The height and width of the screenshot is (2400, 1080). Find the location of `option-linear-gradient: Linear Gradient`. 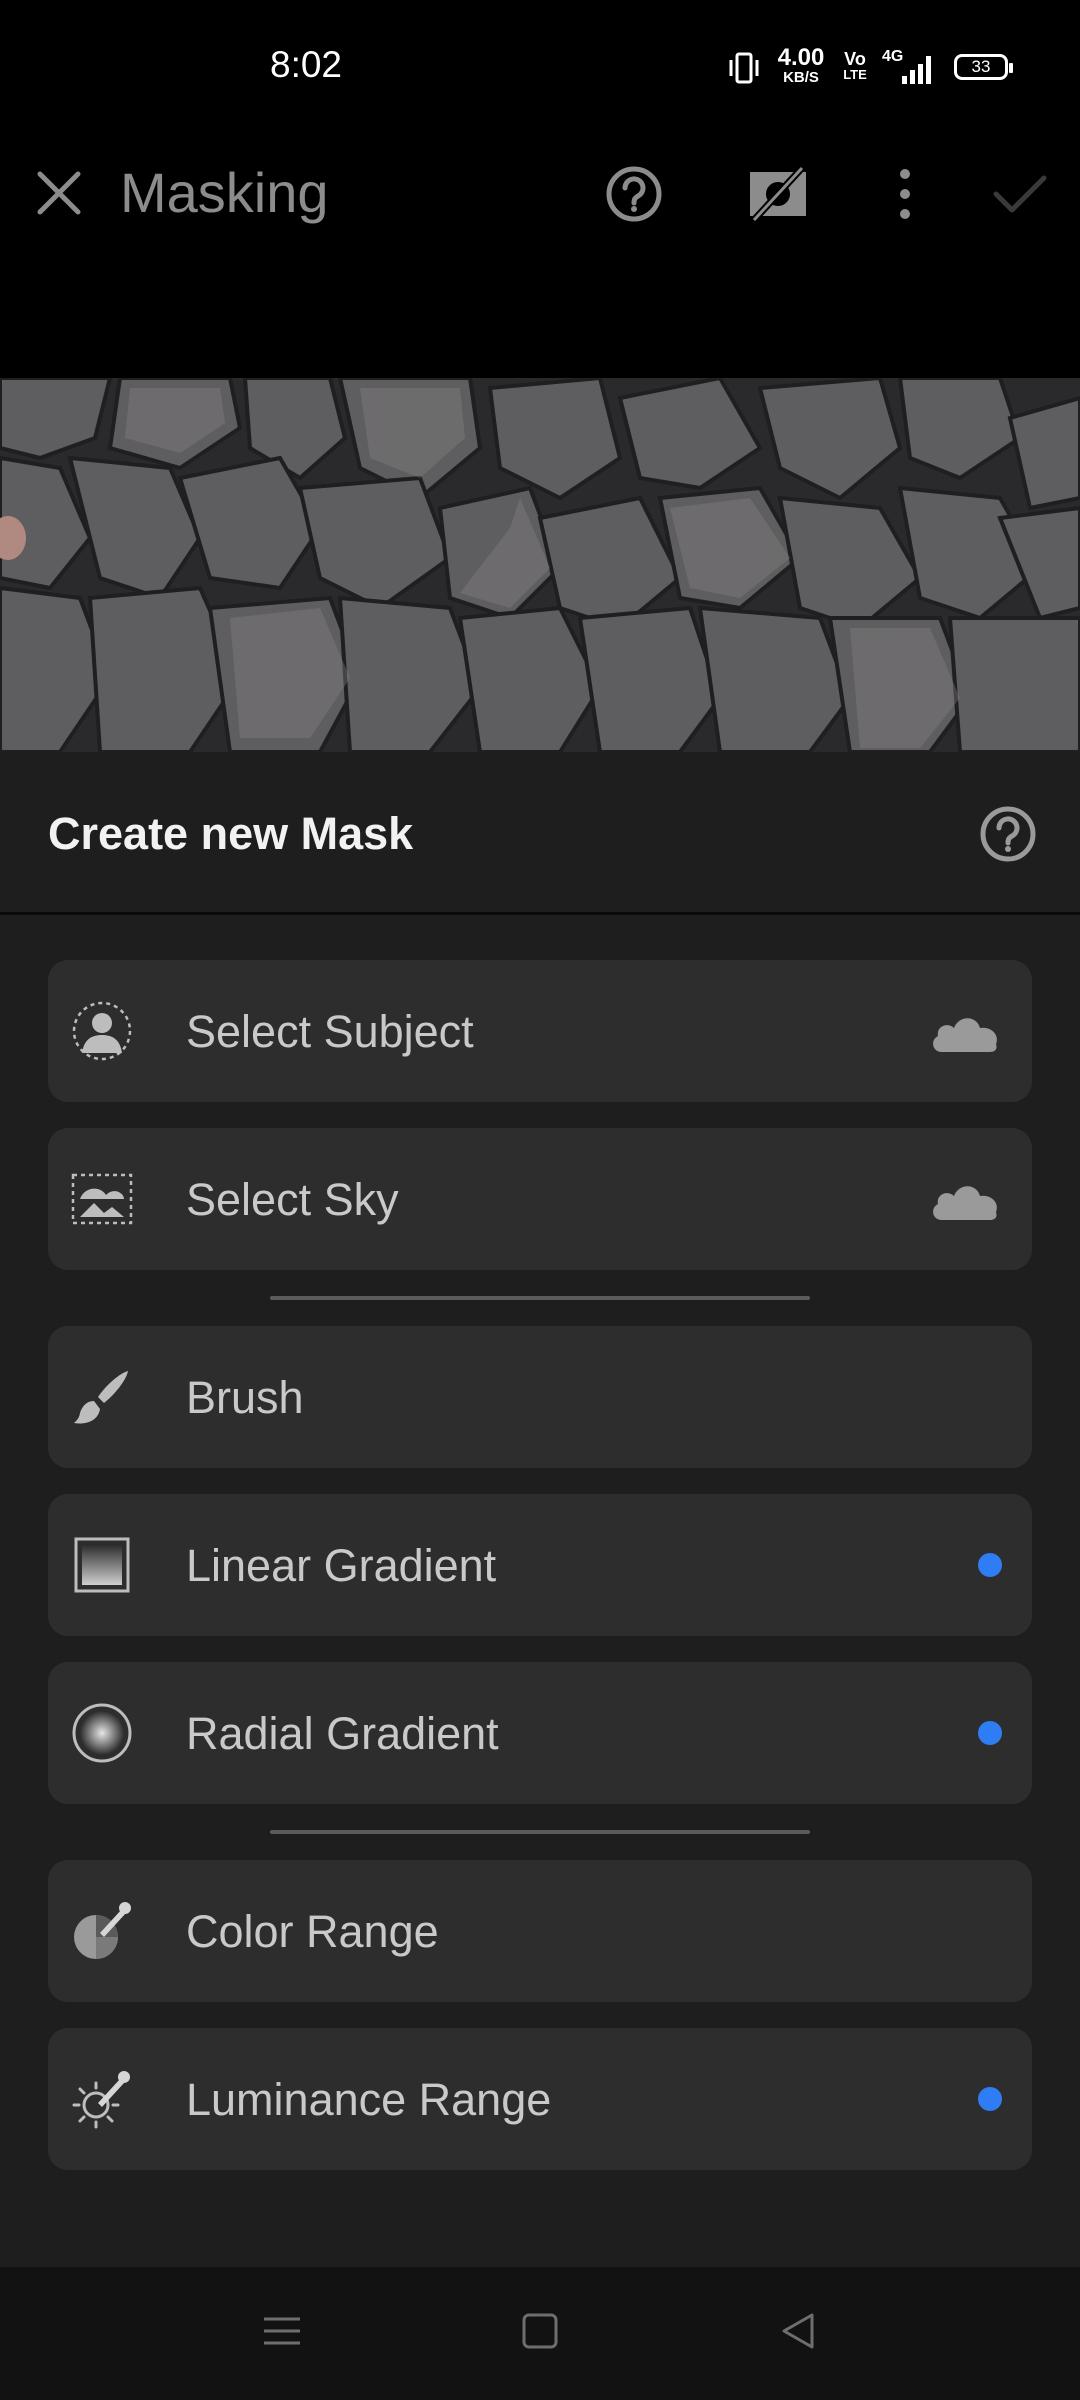

option-linear-gradient: Linear Gradient is located at coordinates (540, 1565).